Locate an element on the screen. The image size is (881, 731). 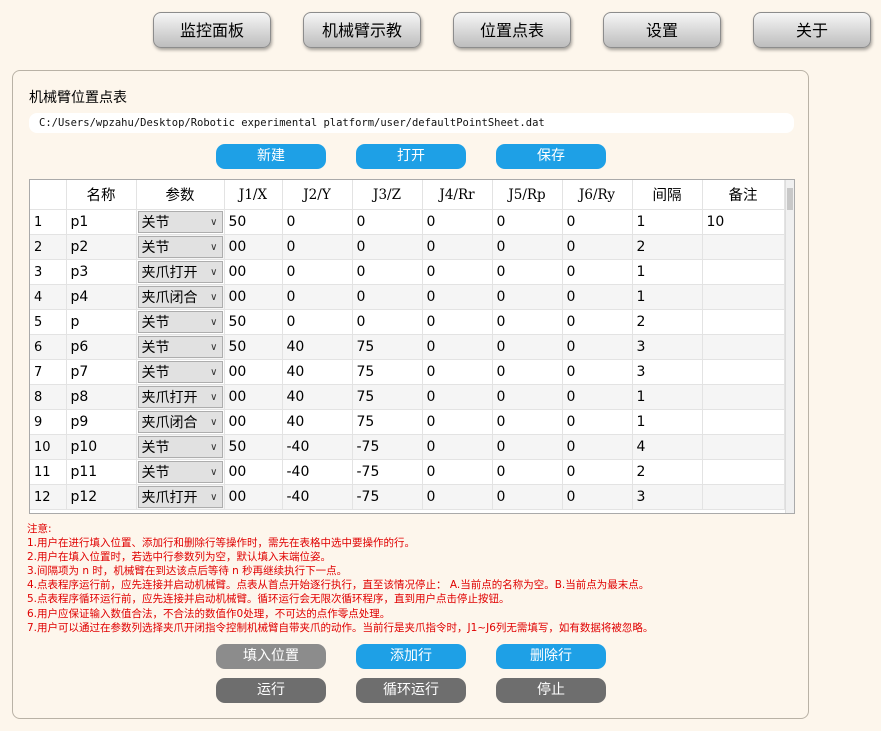
row-number: 9 is located at coordinates (48, 422).